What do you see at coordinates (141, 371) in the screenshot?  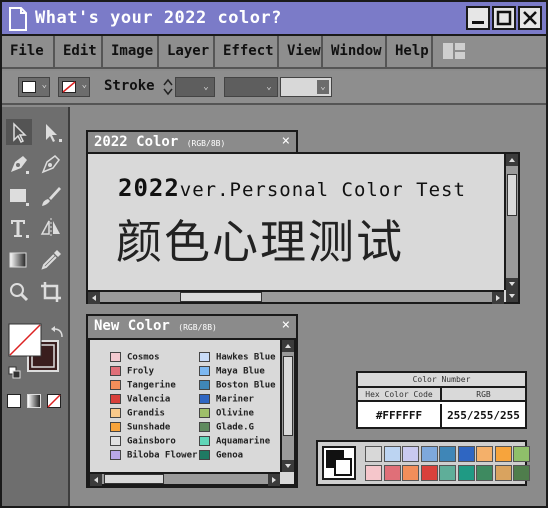 I see `color-name: Froly` at bounding box center [141, 371].